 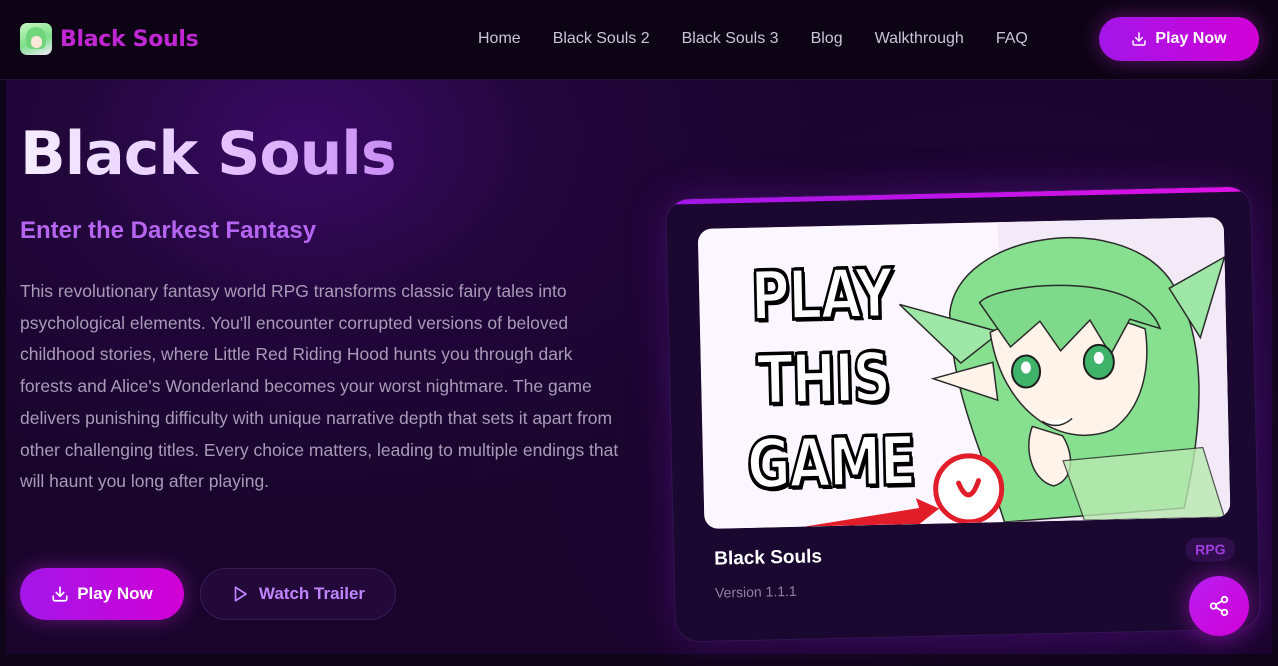 I want to click on genre-badge: RPG, so click(x=1210, y=549).